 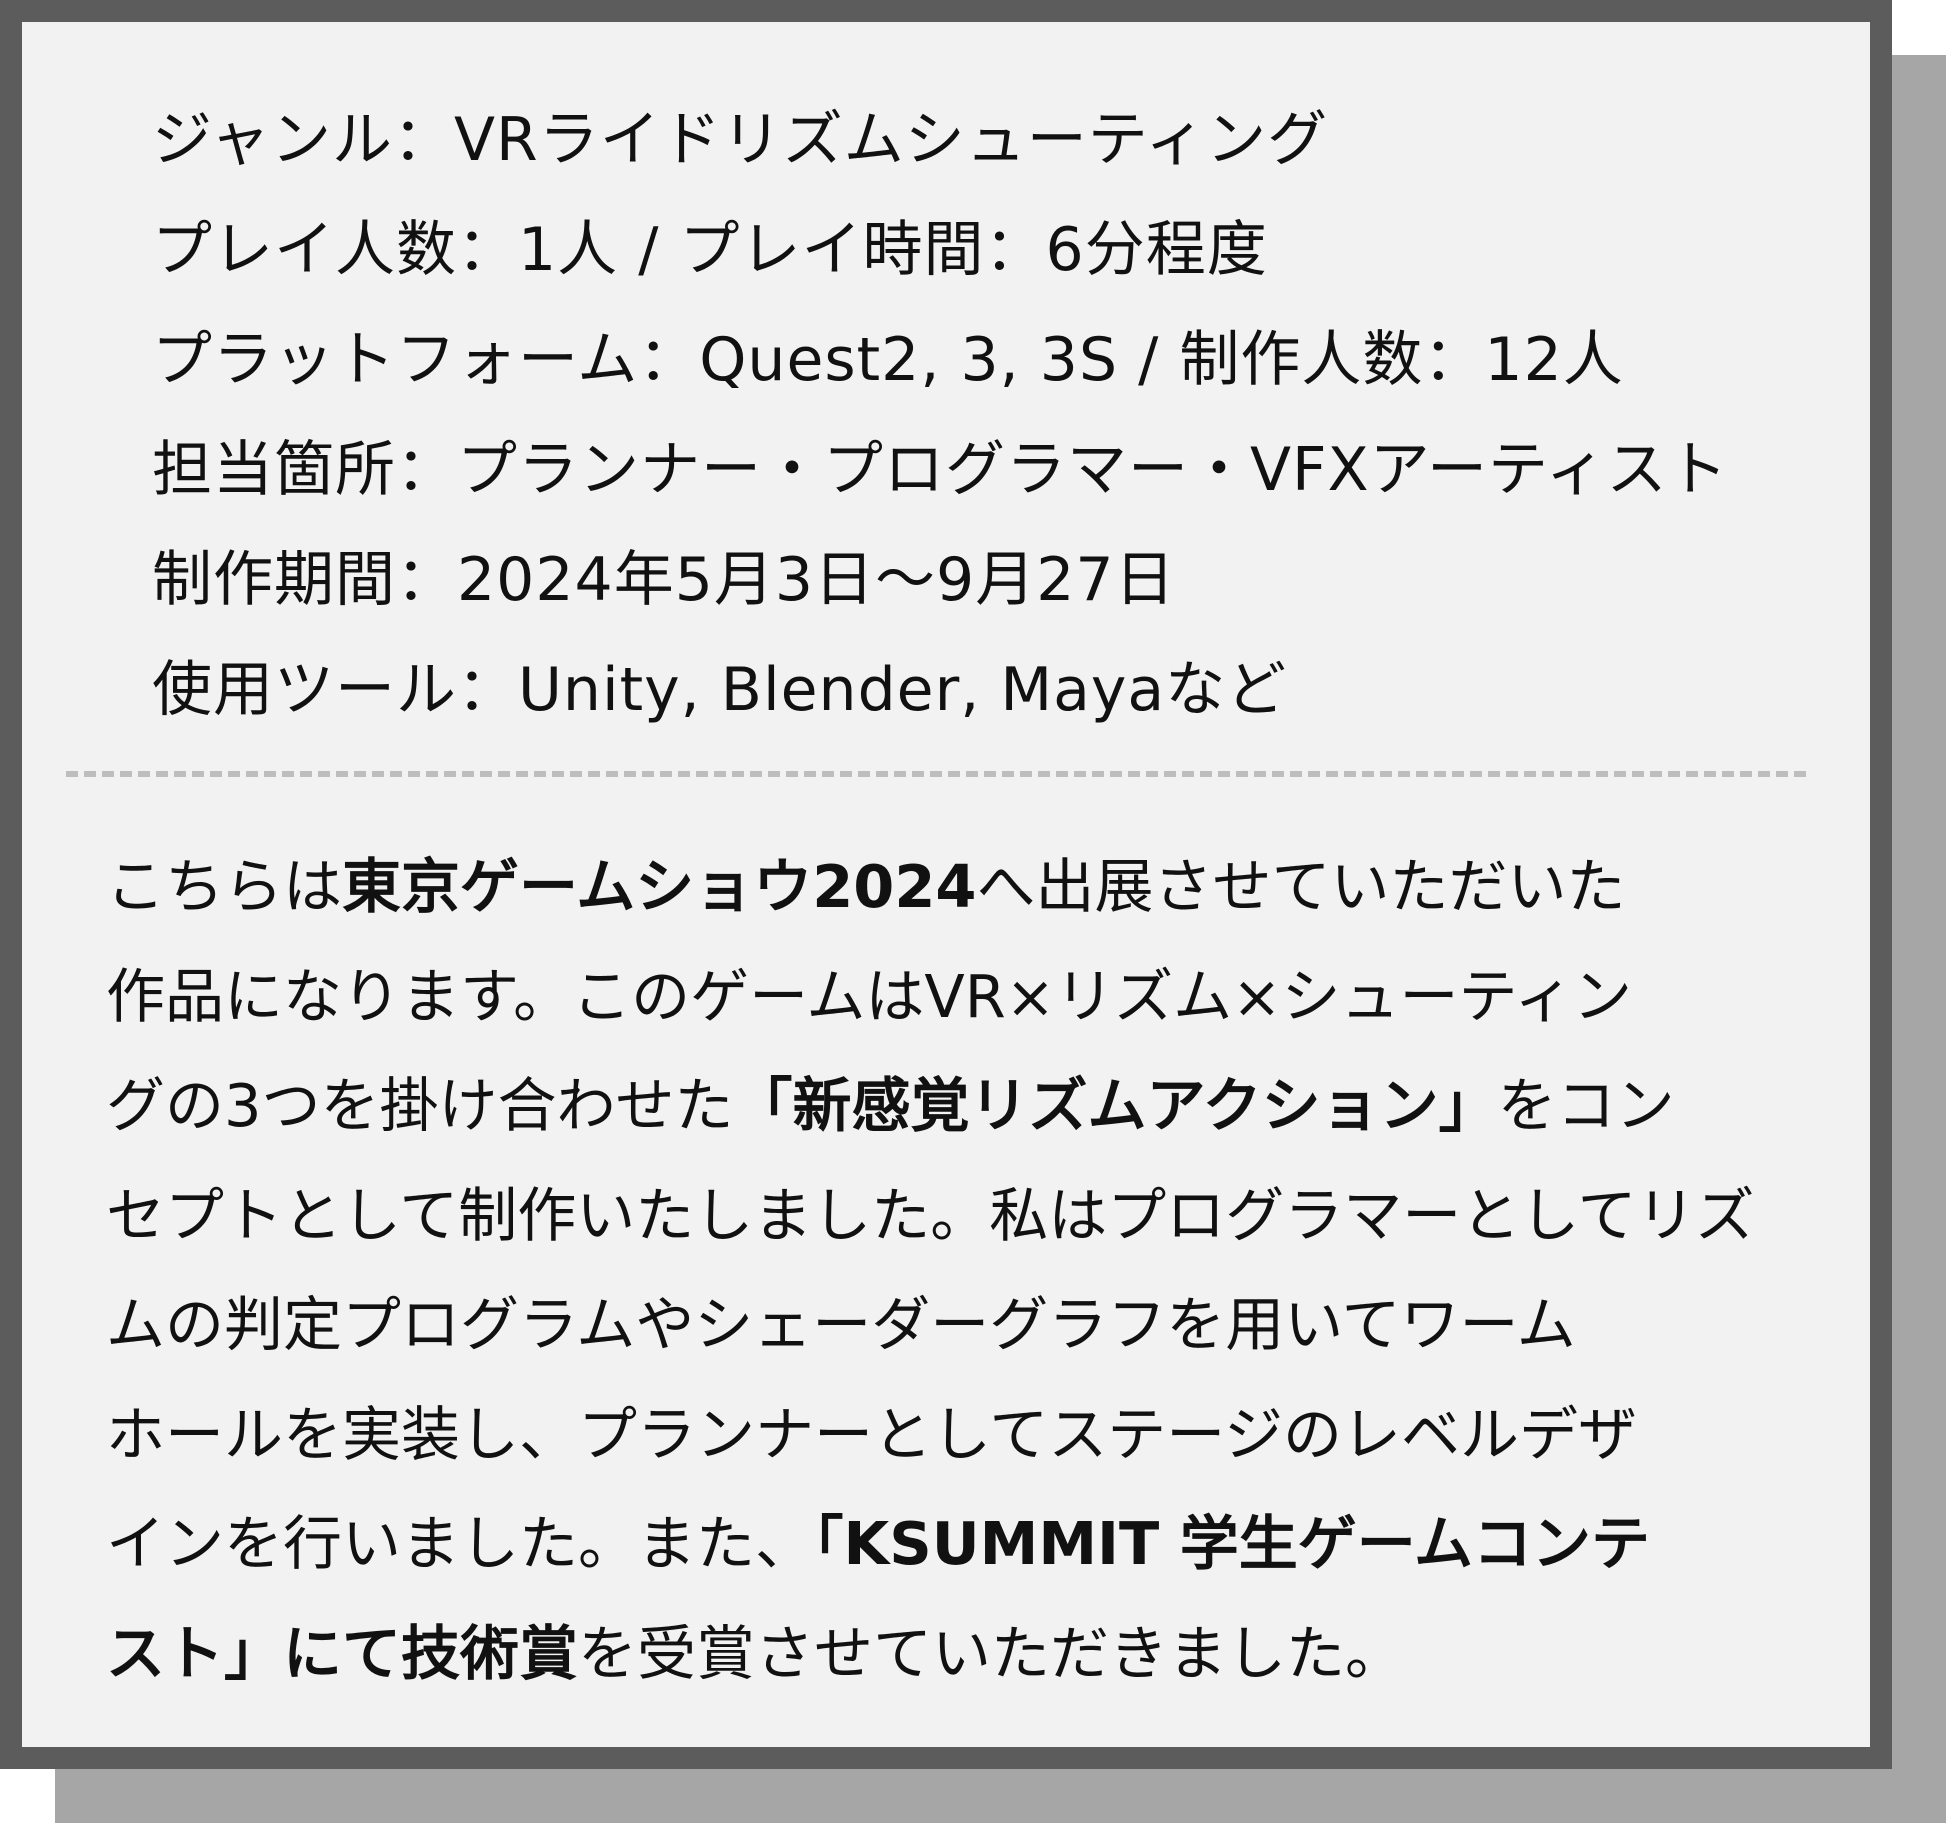 What do you see at coordinates (224, 886) in the screenshot?
I see `text-segment: こちらは` at bounding box center [224, 886].